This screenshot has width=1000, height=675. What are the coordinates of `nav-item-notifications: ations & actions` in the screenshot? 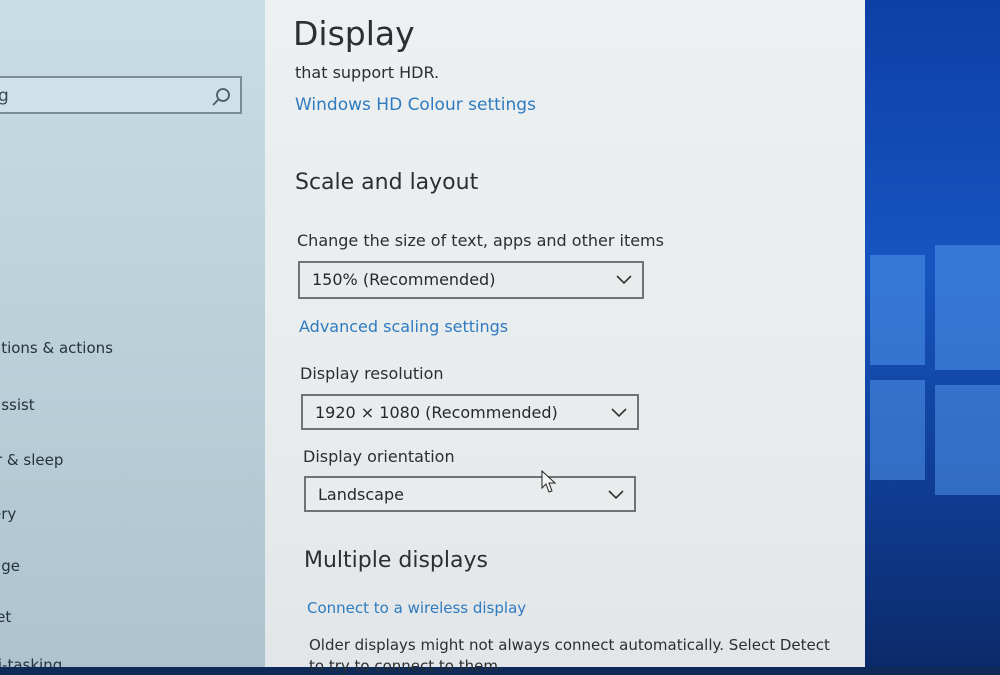 It's located at (56, 348).